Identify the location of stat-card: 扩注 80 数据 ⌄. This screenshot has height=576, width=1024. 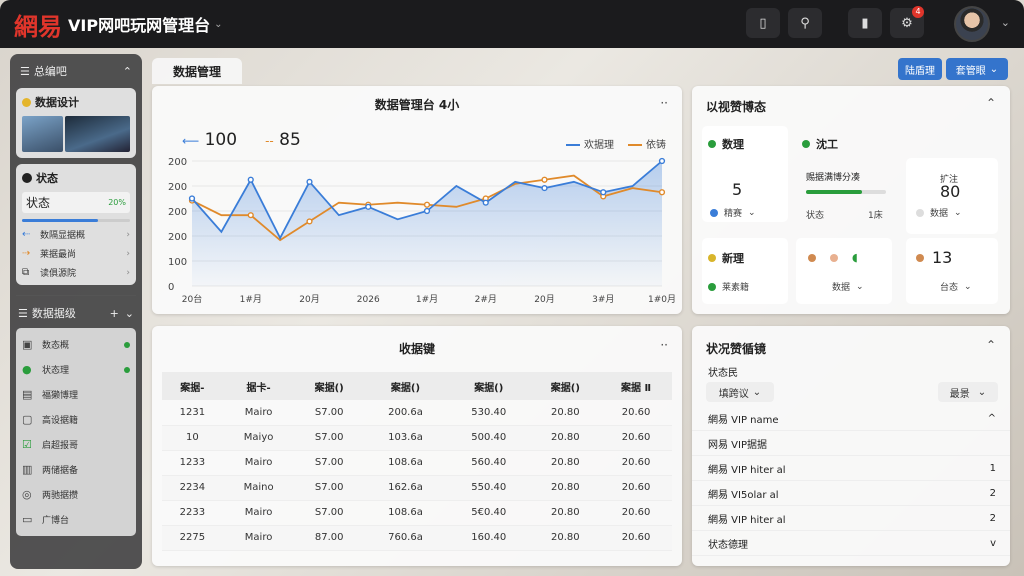
(952, 196).